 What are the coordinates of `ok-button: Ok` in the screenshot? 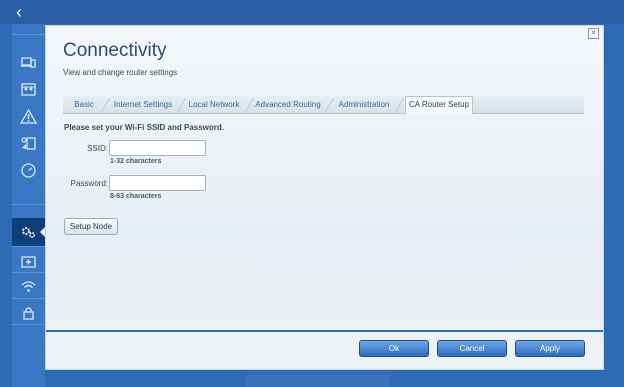 It's located at (394, 348).